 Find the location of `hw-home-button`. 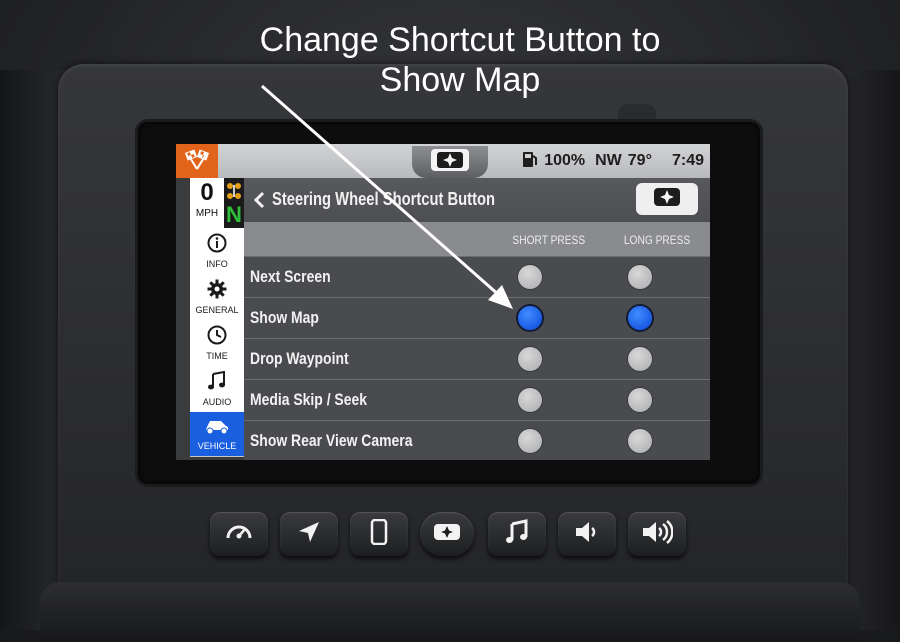

hw-home-button is located at coordinates (447, 534).